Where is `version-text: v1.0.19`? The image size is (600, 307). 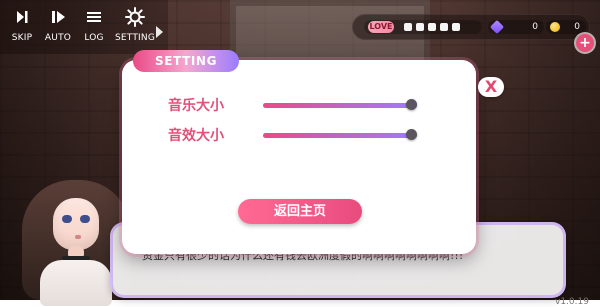 version-text: v1.0.19 is located at coordinates (572, 302).